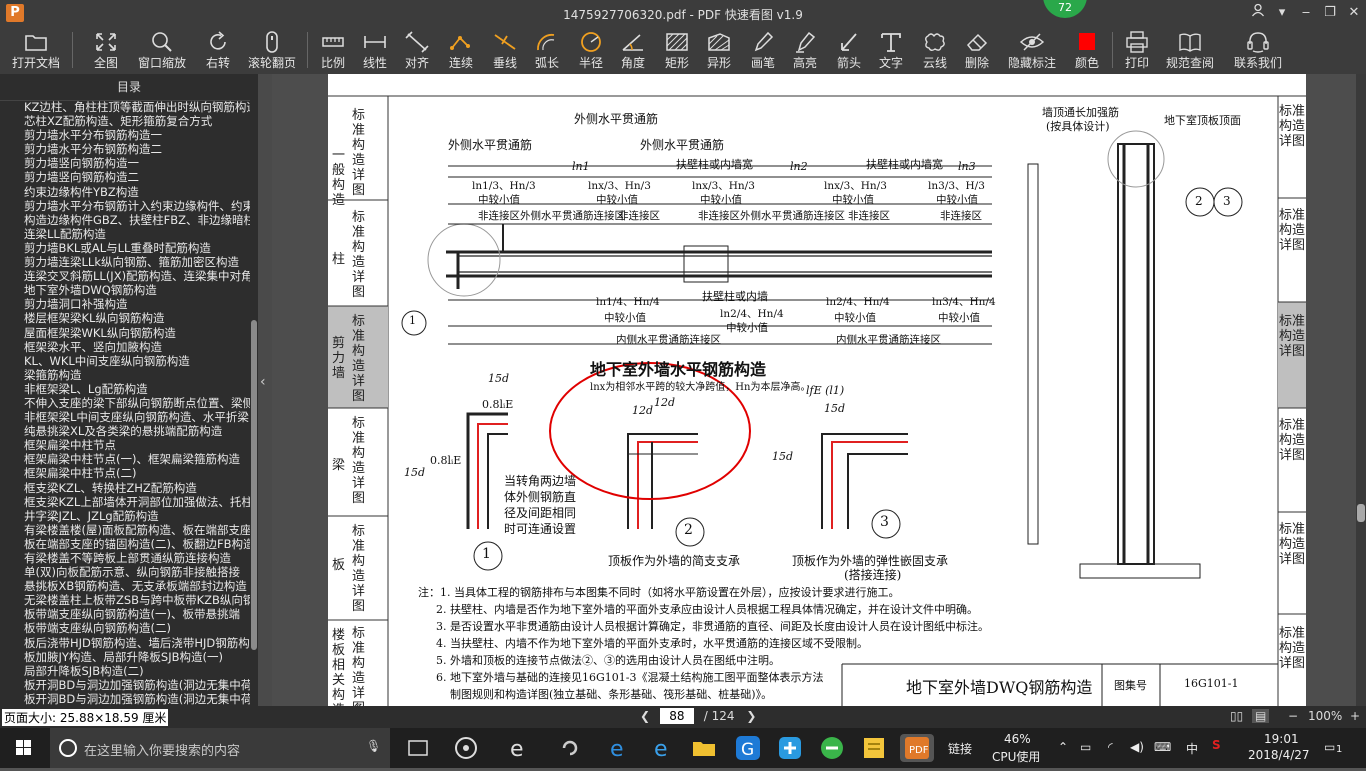  Describe the element at coordinates (125, 530) in the screenshot. I see `toc-item: 有梁楼盖楼(屋)面板配筋构造、板在端部支座` at that location.